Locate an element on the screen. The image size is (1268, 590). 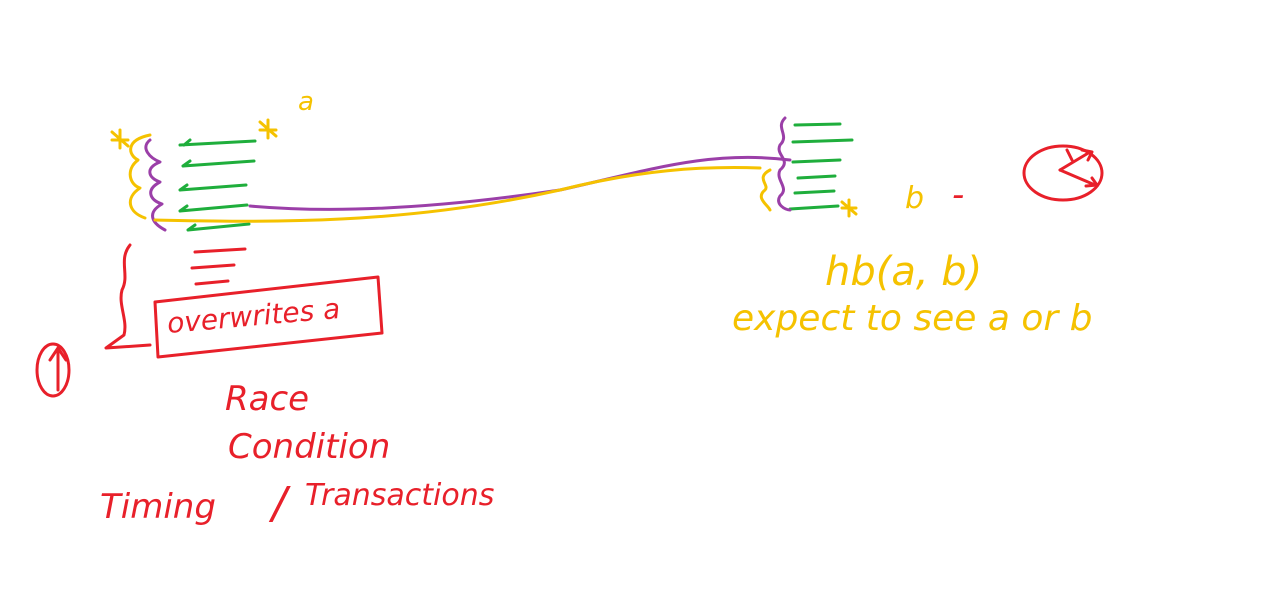
yellow-connector is located at coordinates (457, 194).